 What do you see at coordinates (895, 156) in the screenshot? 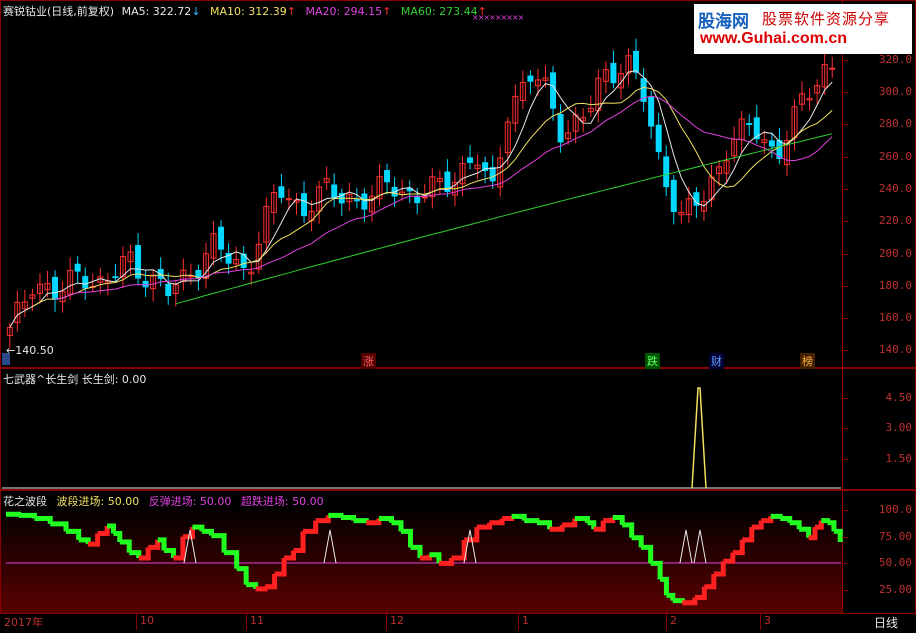
I see `y-tick-label: 260.0` at bounding box center [895, 156].